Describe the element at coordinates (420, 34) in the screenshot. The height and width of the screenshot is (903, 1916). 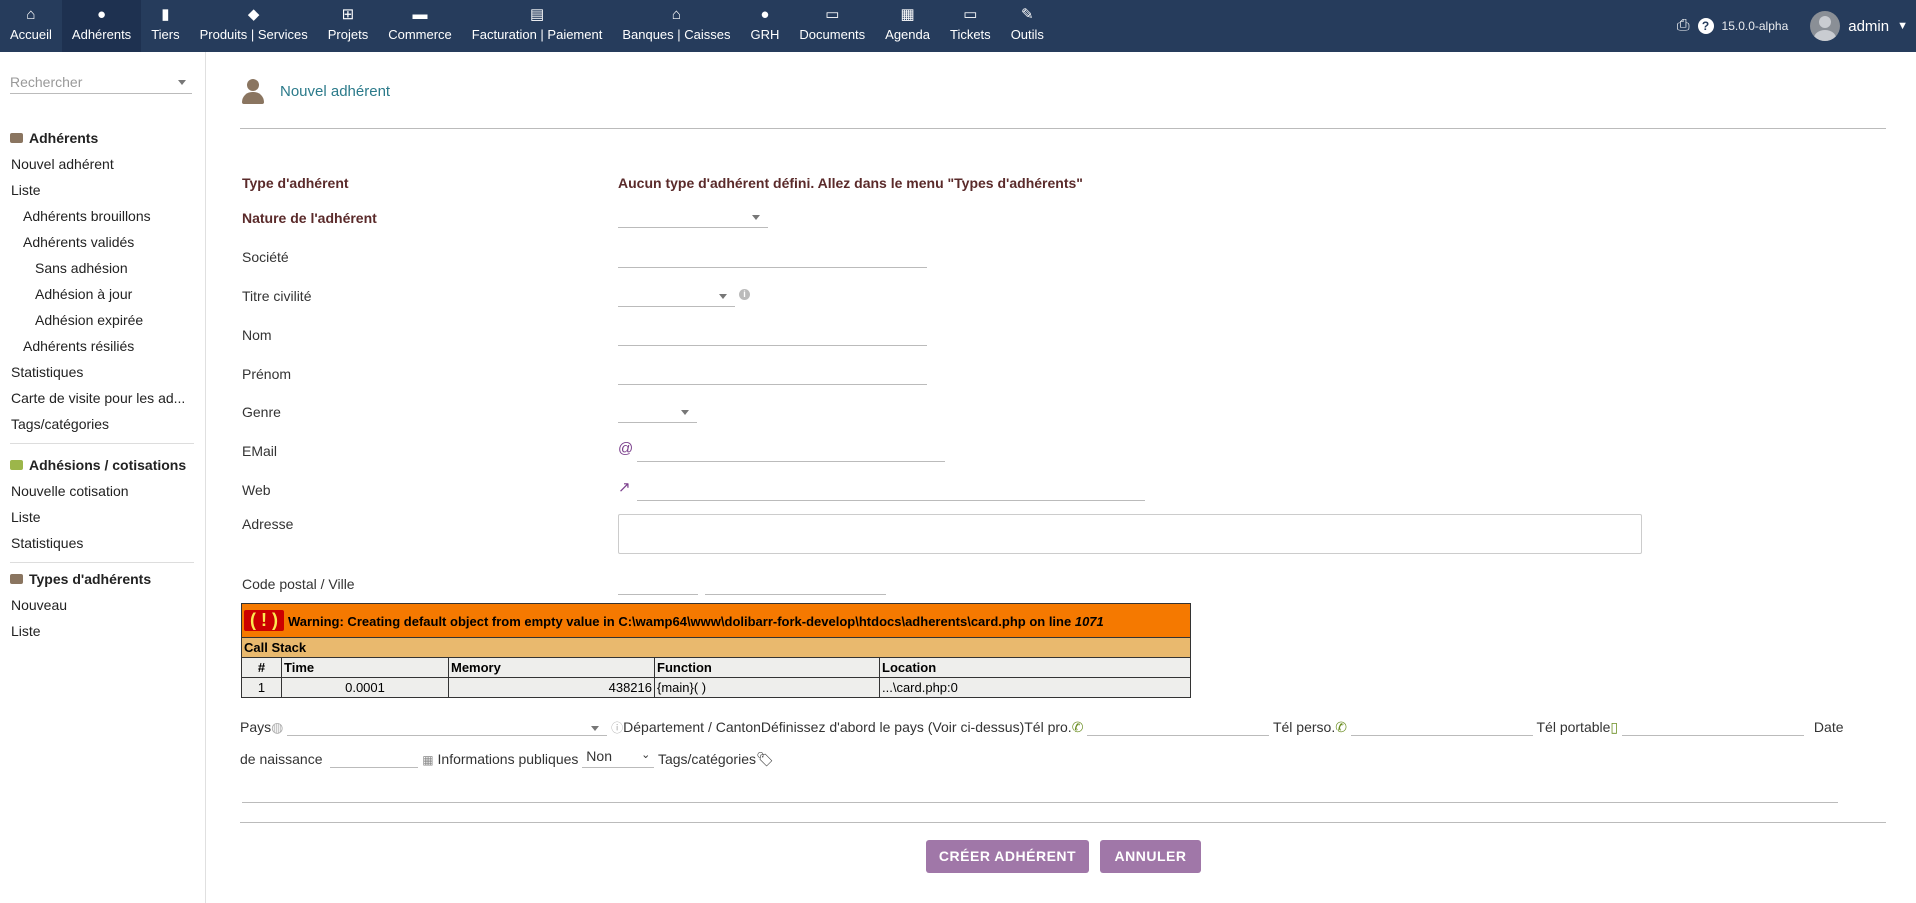
I see `menu-label: Commerce` at that location.